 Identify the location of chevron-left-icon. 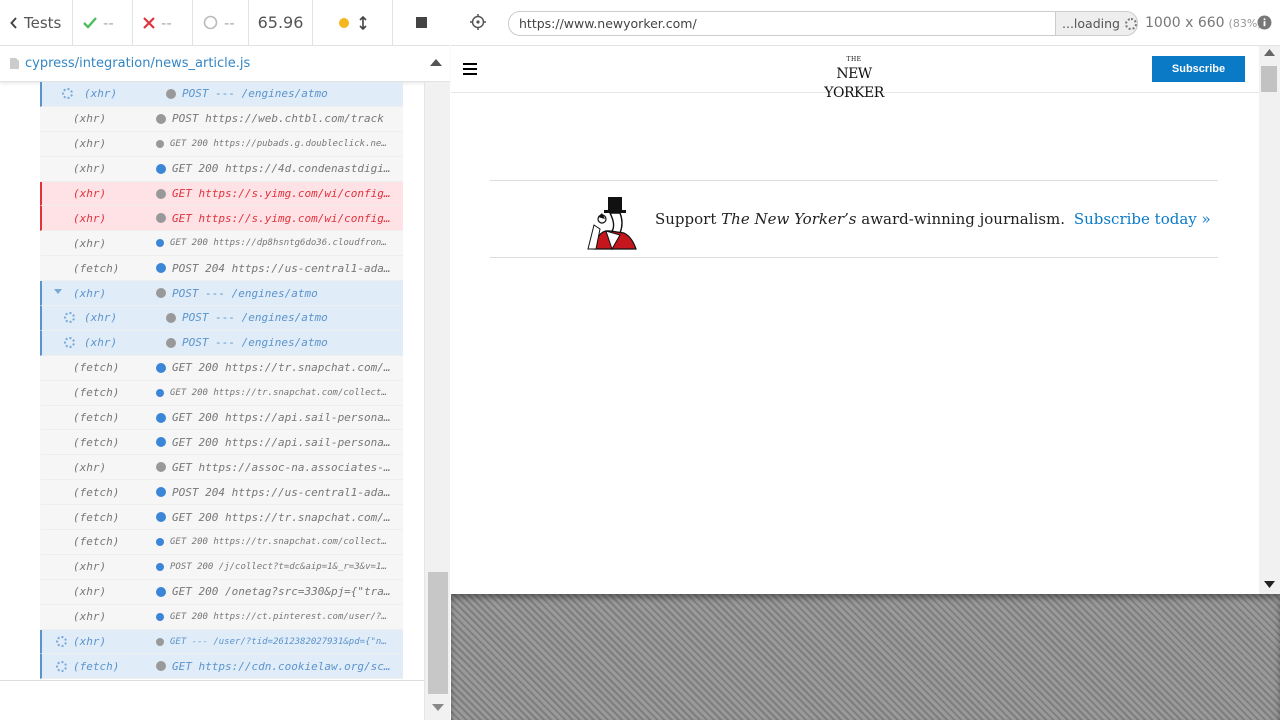
(13, 22).